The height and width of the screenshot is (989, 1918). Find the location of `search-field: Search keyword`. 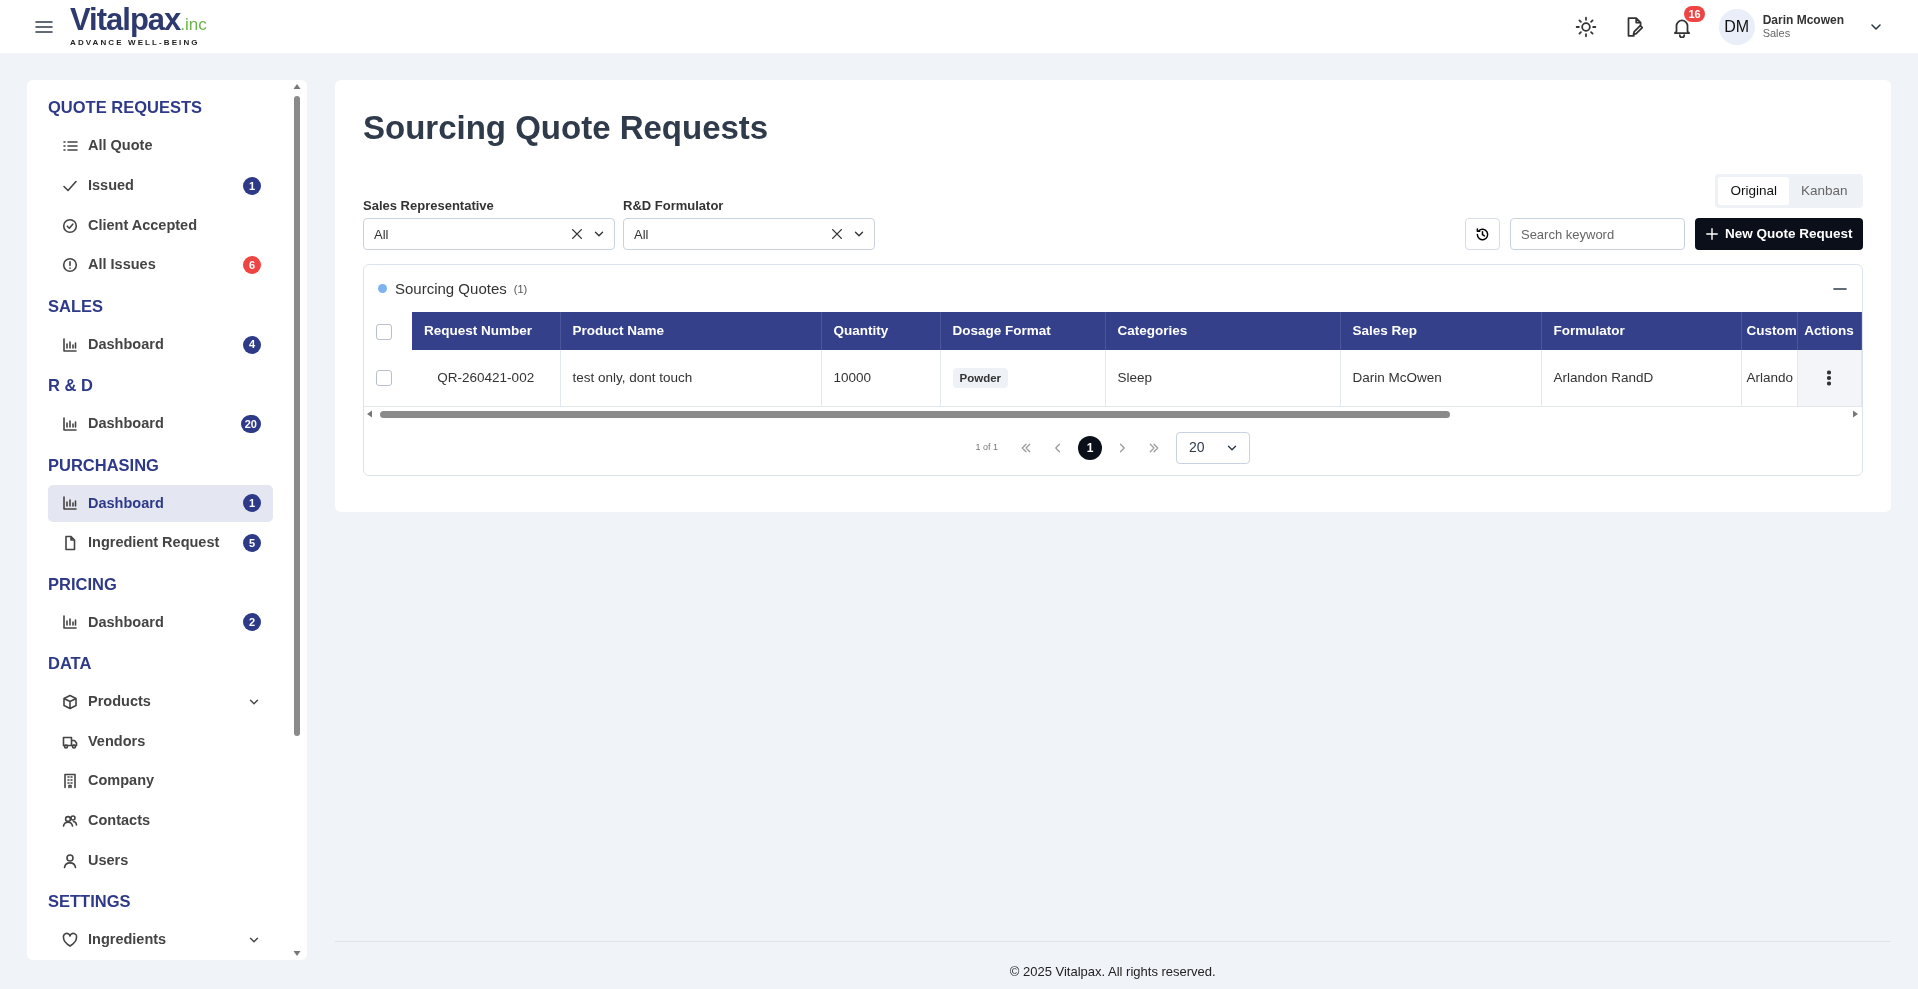

search-field: Search keyword is located at coordinates (1597, 234).